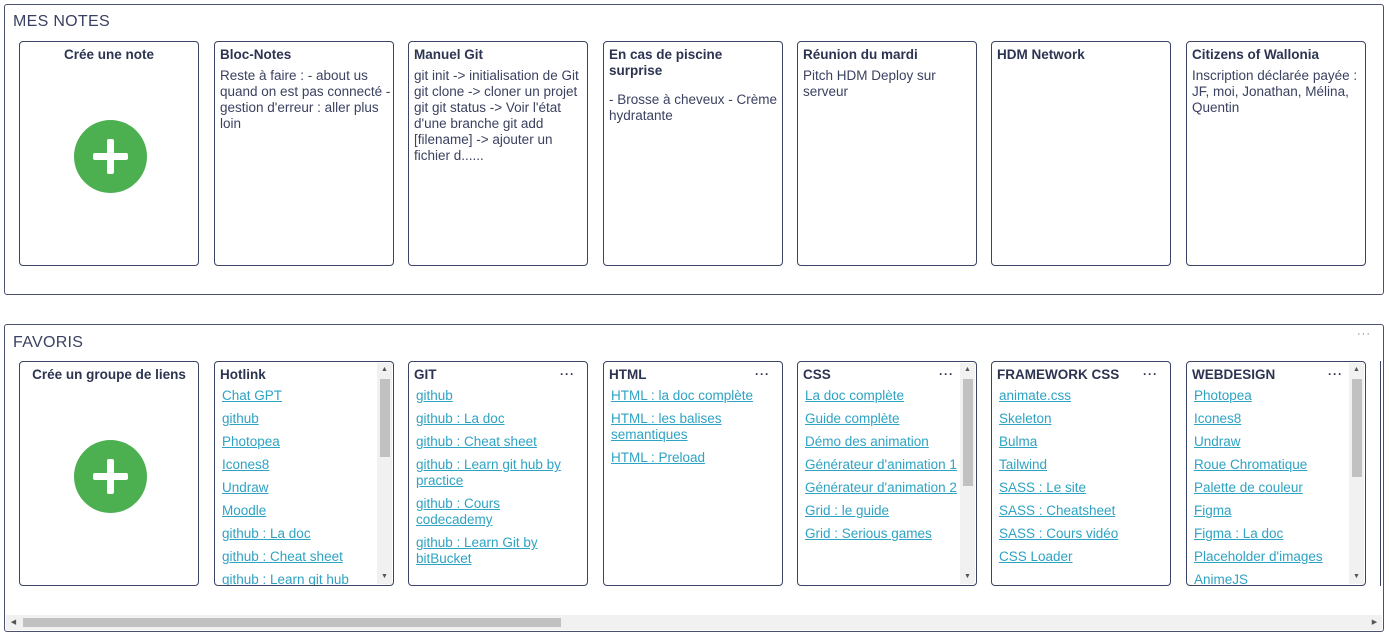 Image resolution: width=1389 pixels, height=640 pixels. Describe the element at coordinates (1077, 534) in the screenshot. I see `bookmark-link: SASS : Cours vidéo` at that location.